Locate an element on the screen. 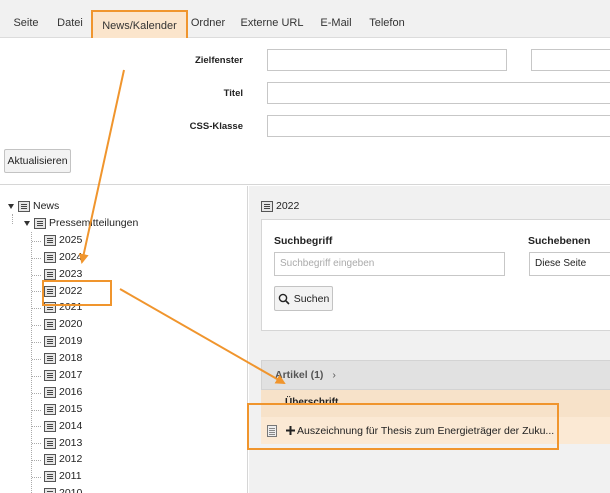  search-term-label: Suchbegriff is located at coordinates (303, 241).